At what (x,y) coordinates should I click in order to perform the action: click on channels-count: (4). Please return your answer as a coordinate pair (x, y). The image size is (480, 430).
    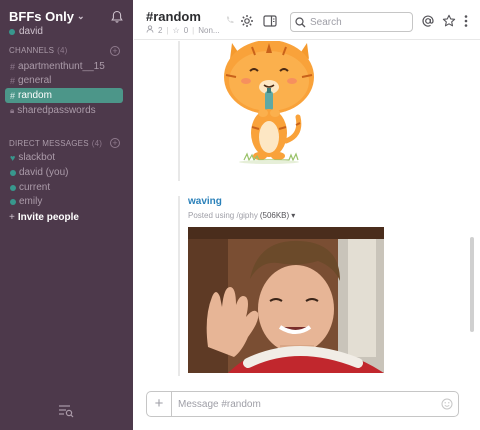
    Looking at the image, I should click on (62, 50).